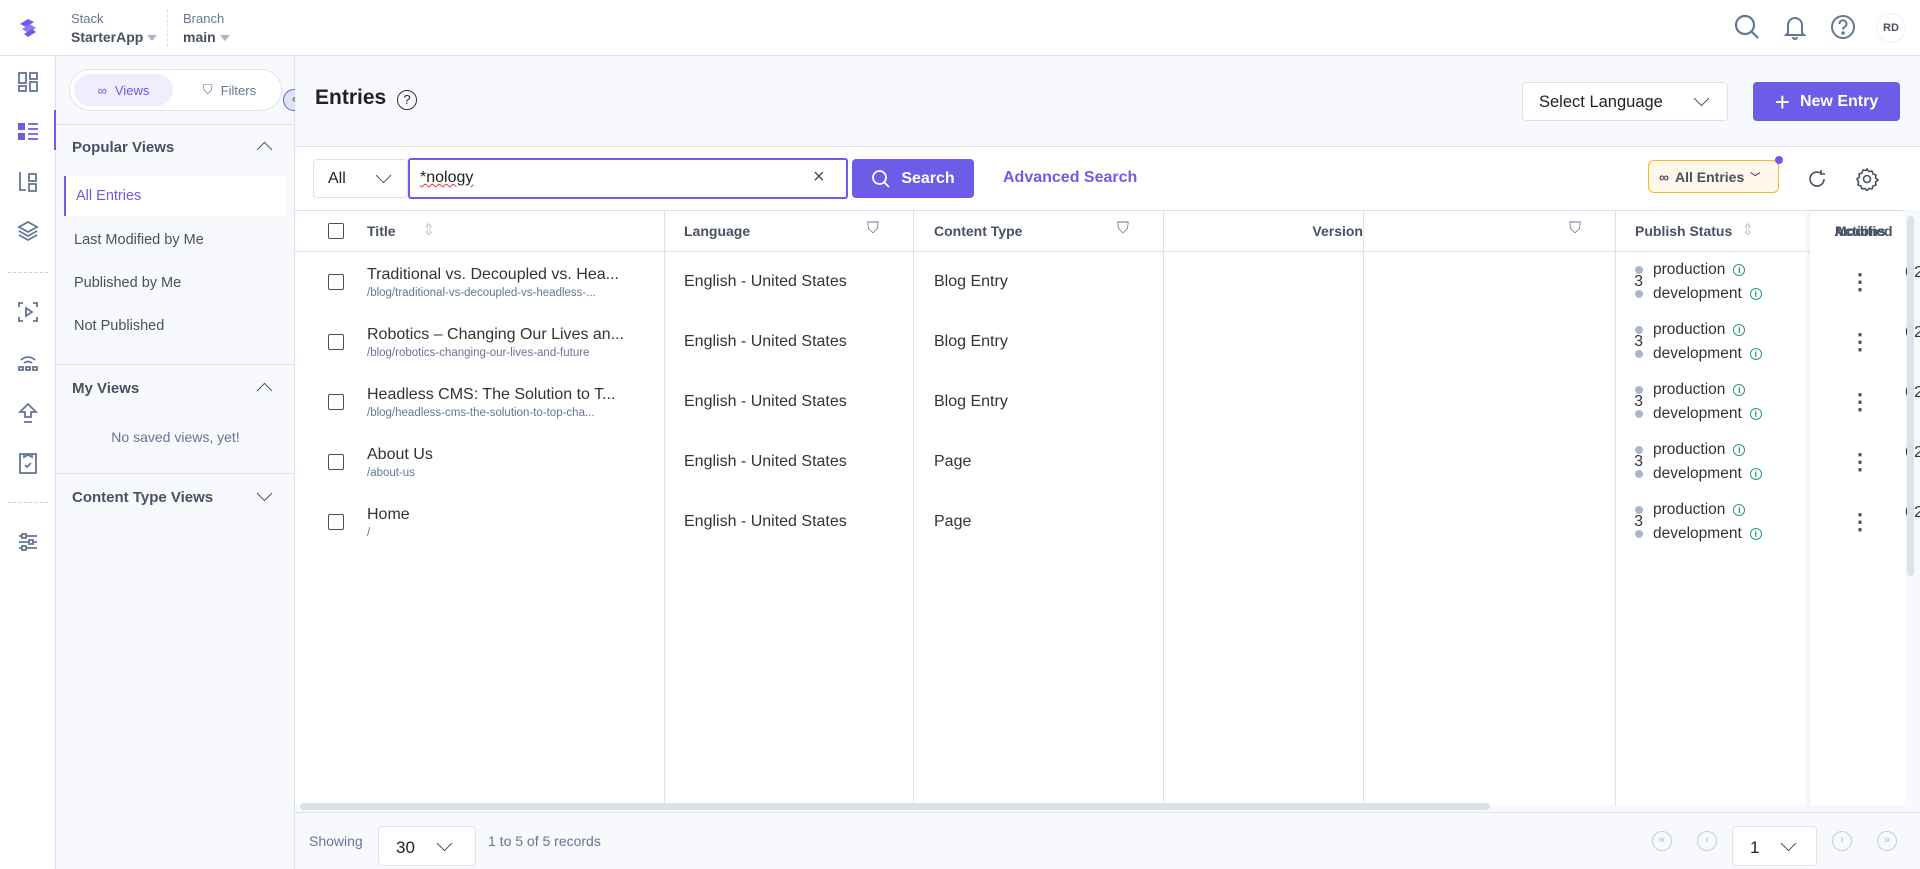 This screenshot has width=1920, height=869. Describe the element at coordinates (28, 131) in the screenshot. I see `entries-icon` at that location.